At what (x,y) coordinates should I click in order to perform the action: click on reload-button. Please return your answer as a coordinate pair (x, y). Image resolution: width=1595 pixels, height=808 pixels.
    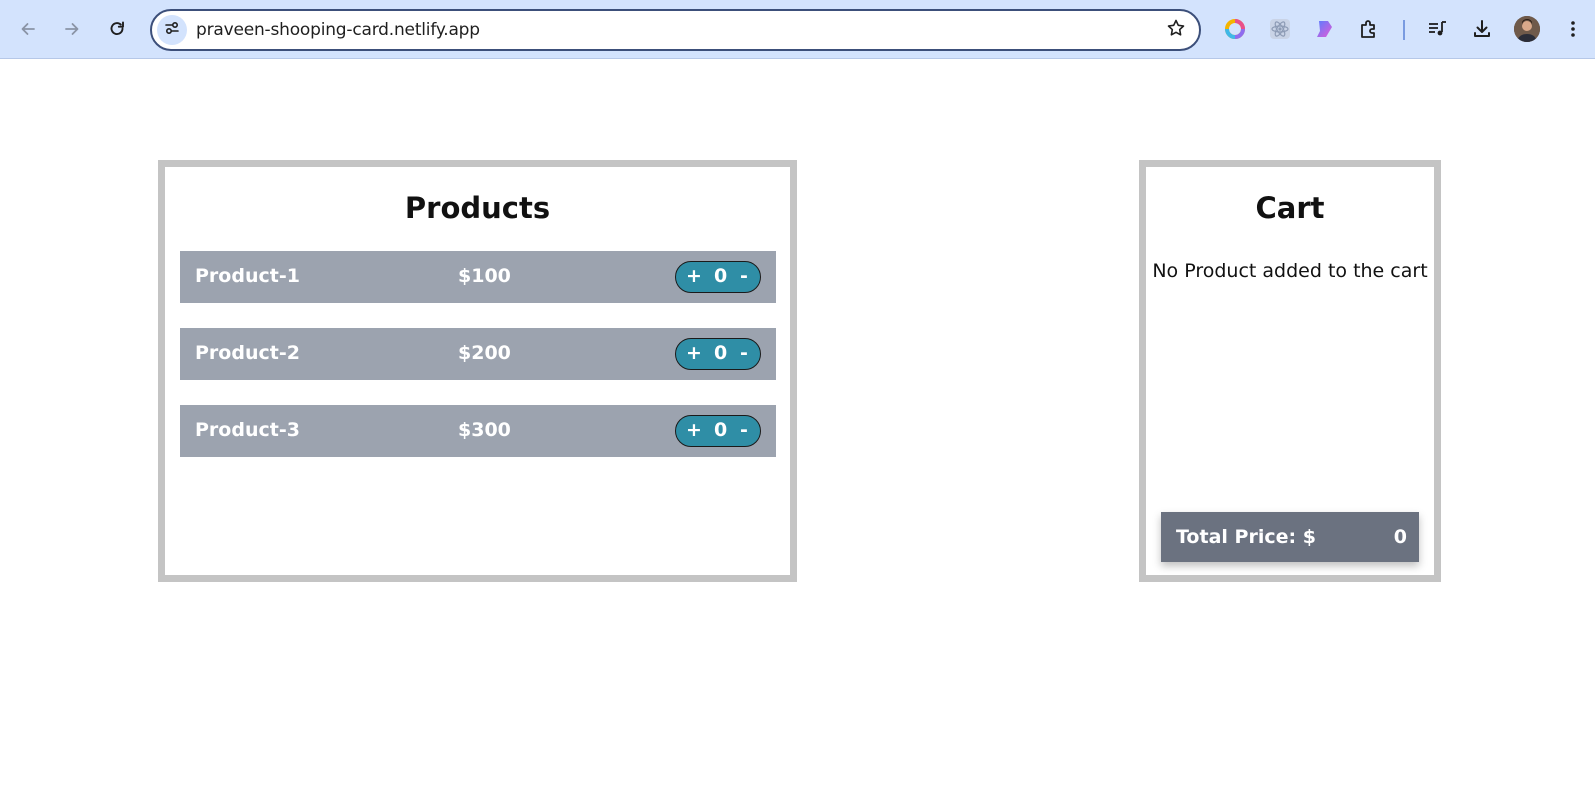
    Looking at the image, I should click on (117, 29).